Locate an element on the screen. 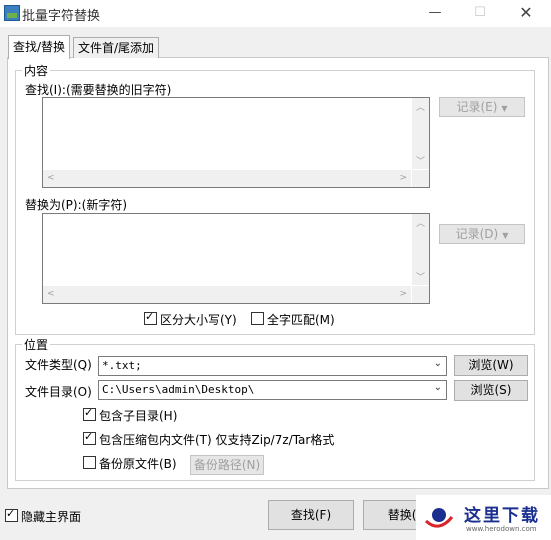  app-icon is located at coordinates (12, 13).